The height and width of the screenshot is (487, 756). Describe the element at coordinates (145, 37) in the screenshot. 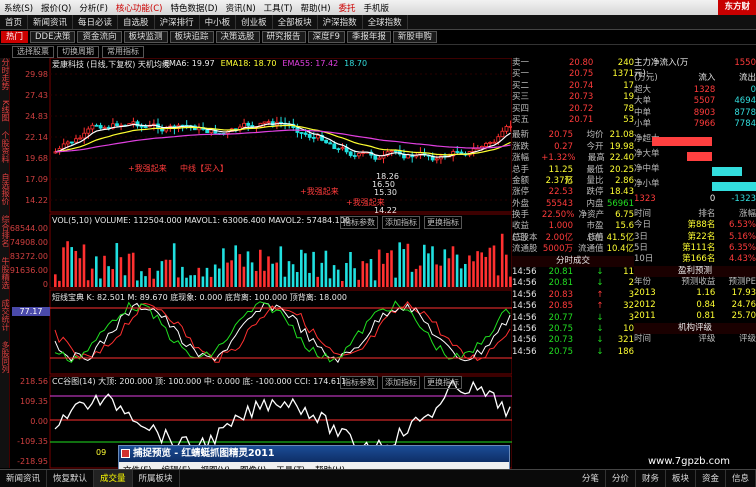

I see `tab-sector-monitor: 板块监测` at that location.